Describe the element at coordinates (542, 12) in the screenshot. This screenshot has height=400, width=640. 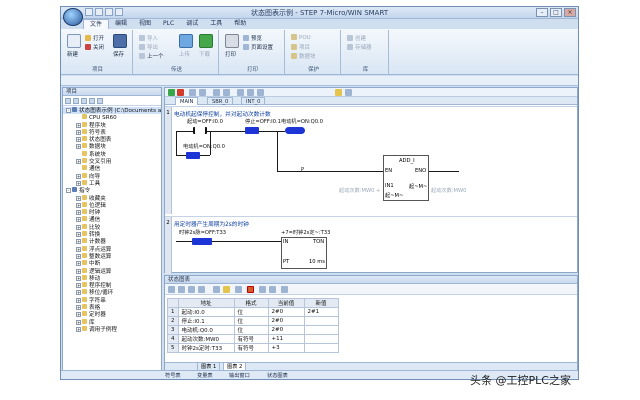
I see `minimize-button: –` at that location.